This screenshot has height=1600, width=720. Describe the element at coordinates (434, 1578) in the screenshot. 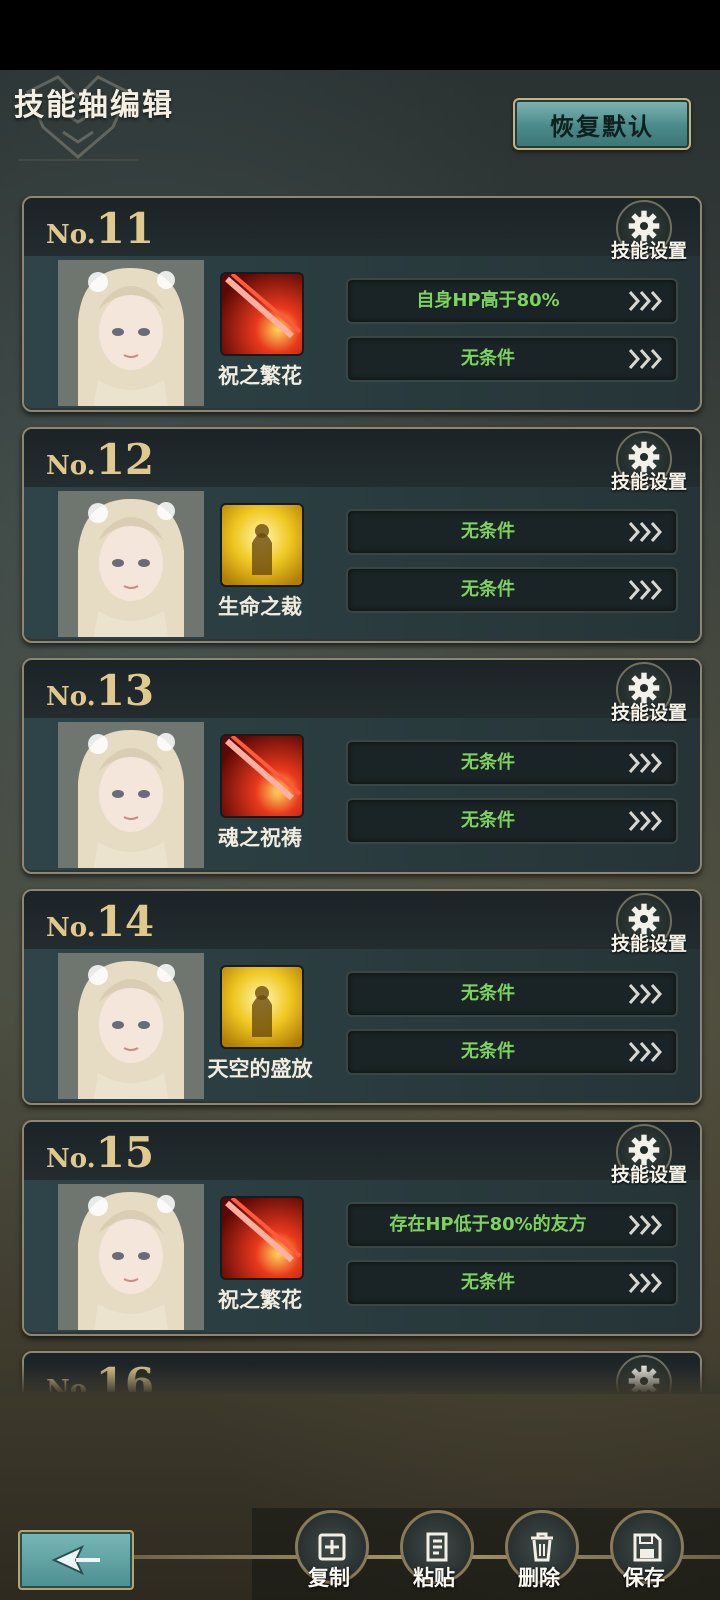

I see `paste-label: 粘贴` at that location.